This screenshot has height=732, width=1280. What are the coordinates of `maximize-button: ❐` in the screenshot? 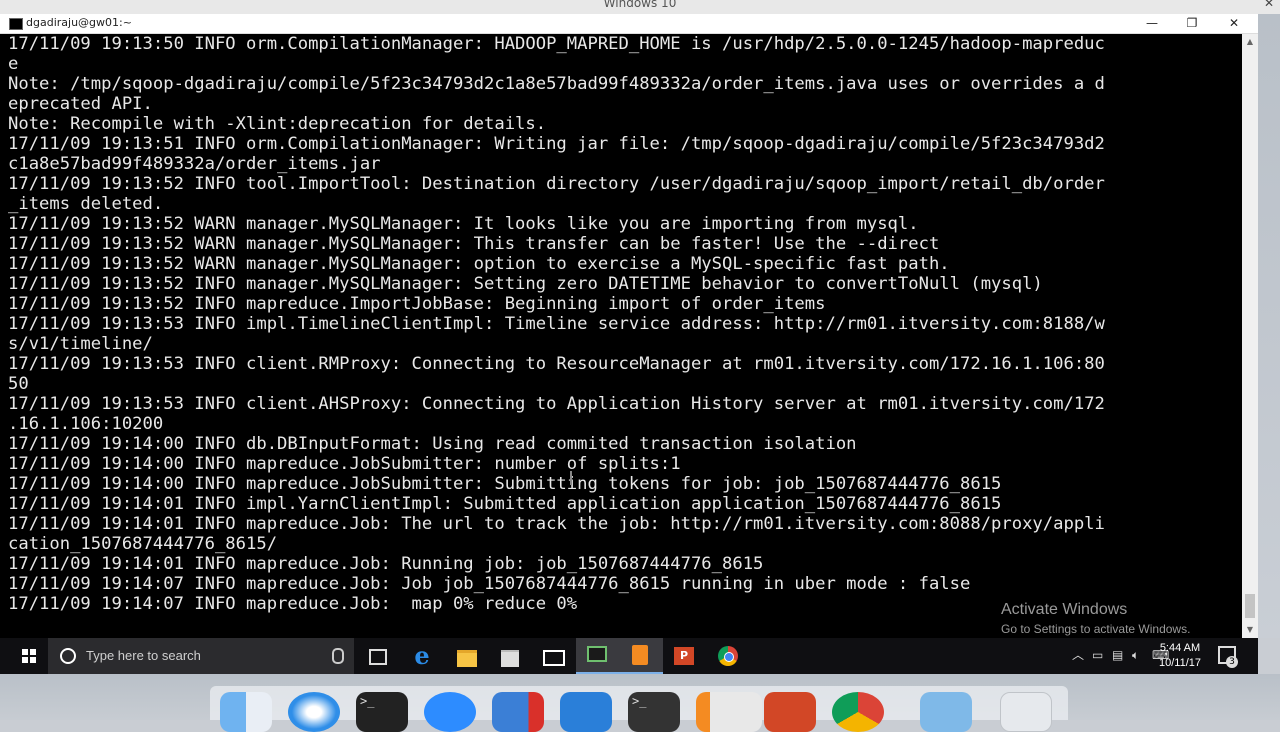 It's located at (1192, 23).